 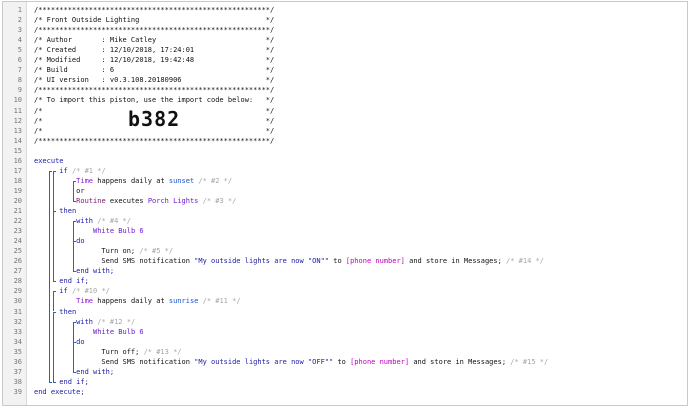 What do you see at coordinates (114, 261) in the screenshot?
I see `code-token: Send SMS notification` at bounding box center [114, 261].